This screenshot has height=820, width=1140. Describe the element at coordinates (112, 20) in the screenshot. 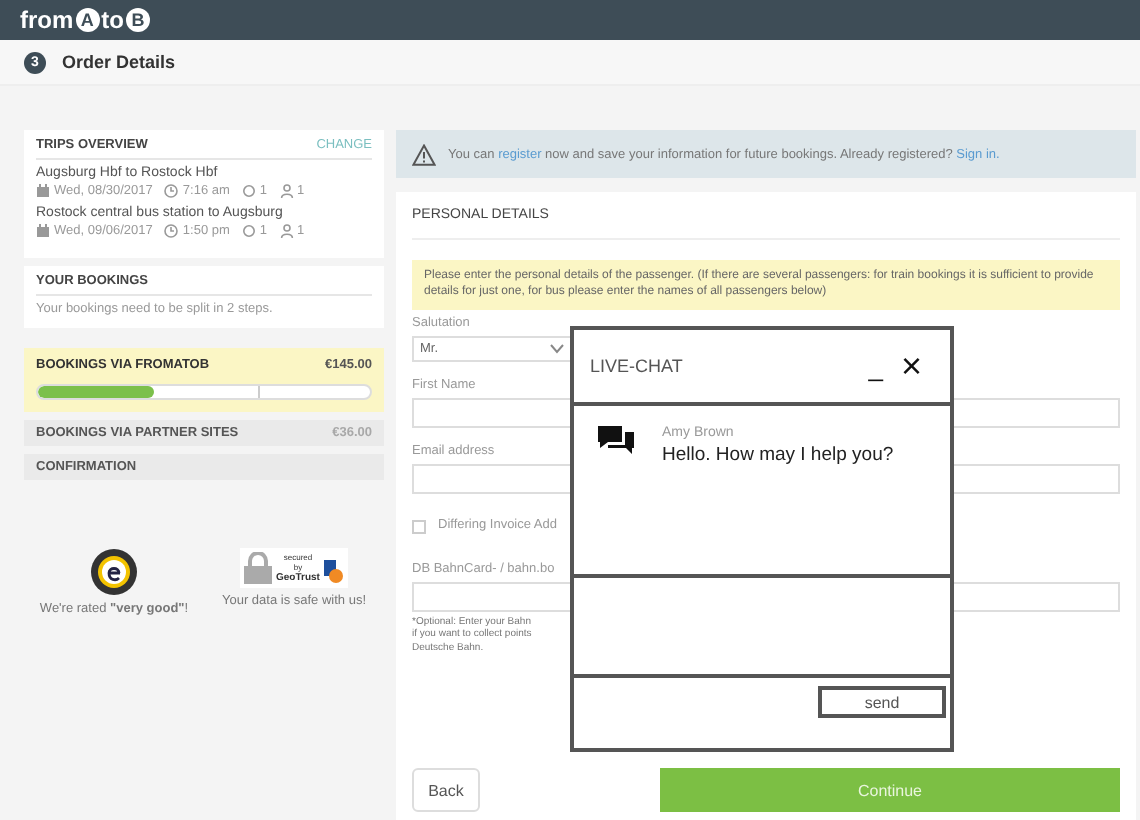

I see `logo-text: to` at that location.